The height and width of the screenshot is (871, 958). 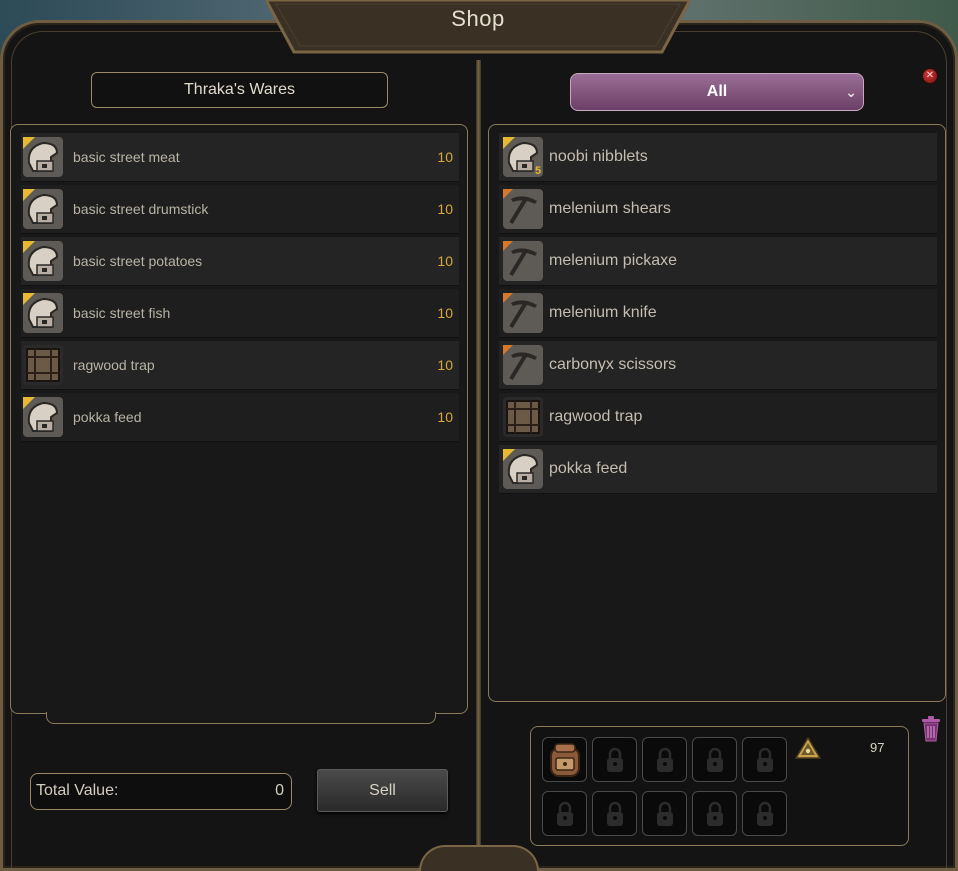 What do you see at coordinates (478, 455) in the screenshot?
I see `panel-divider` at bounding box center [478, 455].